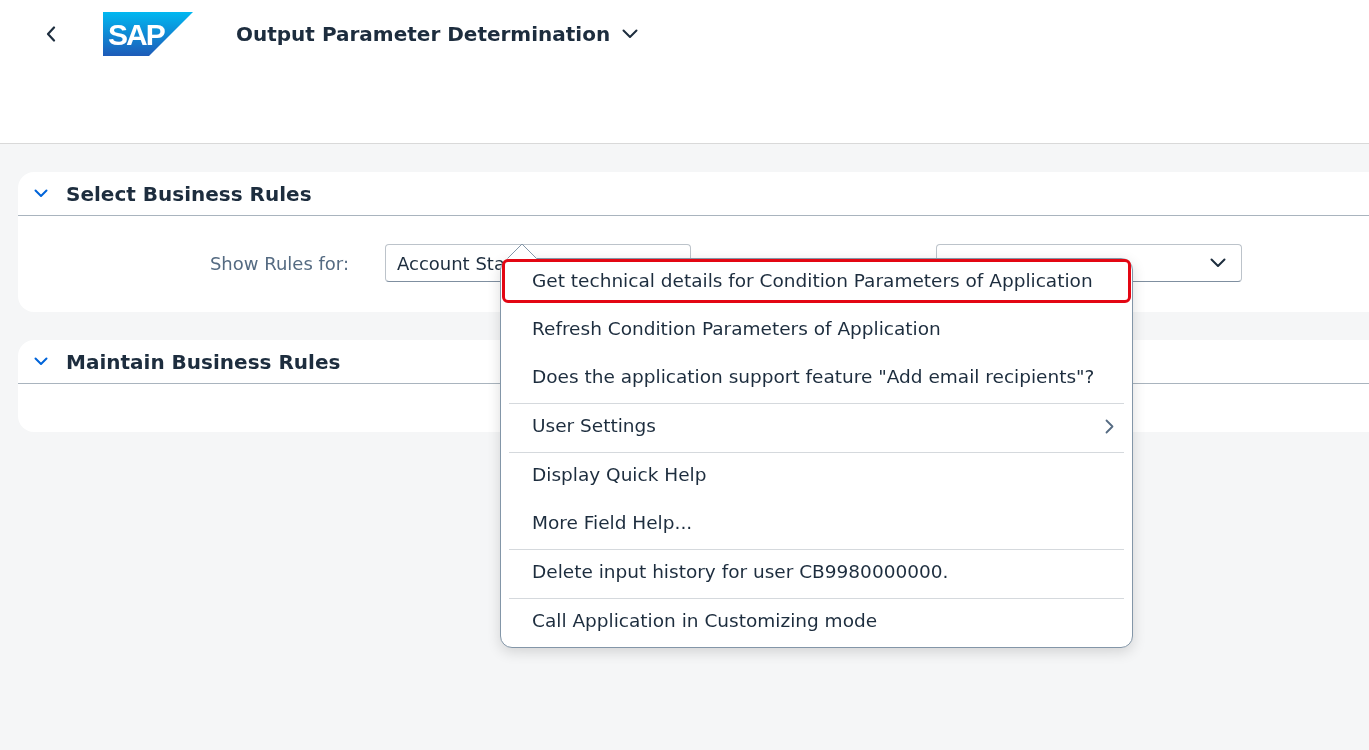  Describe the element at coordinates (189, 194) in the screenshot. I see `panel-title: Select Business Rules` at that location.